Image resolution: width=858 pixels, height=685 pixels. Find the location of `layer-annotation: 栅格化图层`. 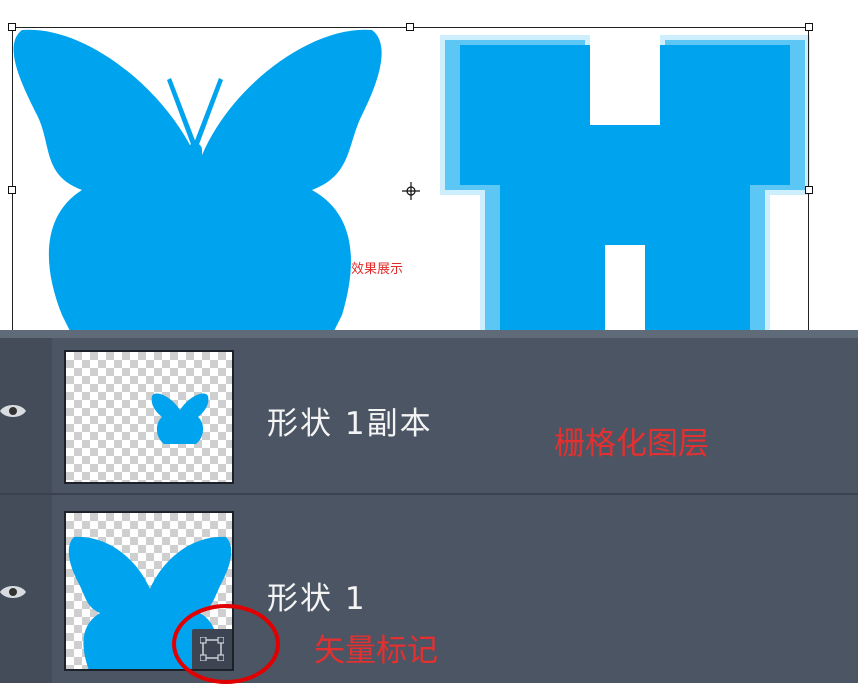

layer-annotation: 栅格化图层 is located at coordinates (631, 444).